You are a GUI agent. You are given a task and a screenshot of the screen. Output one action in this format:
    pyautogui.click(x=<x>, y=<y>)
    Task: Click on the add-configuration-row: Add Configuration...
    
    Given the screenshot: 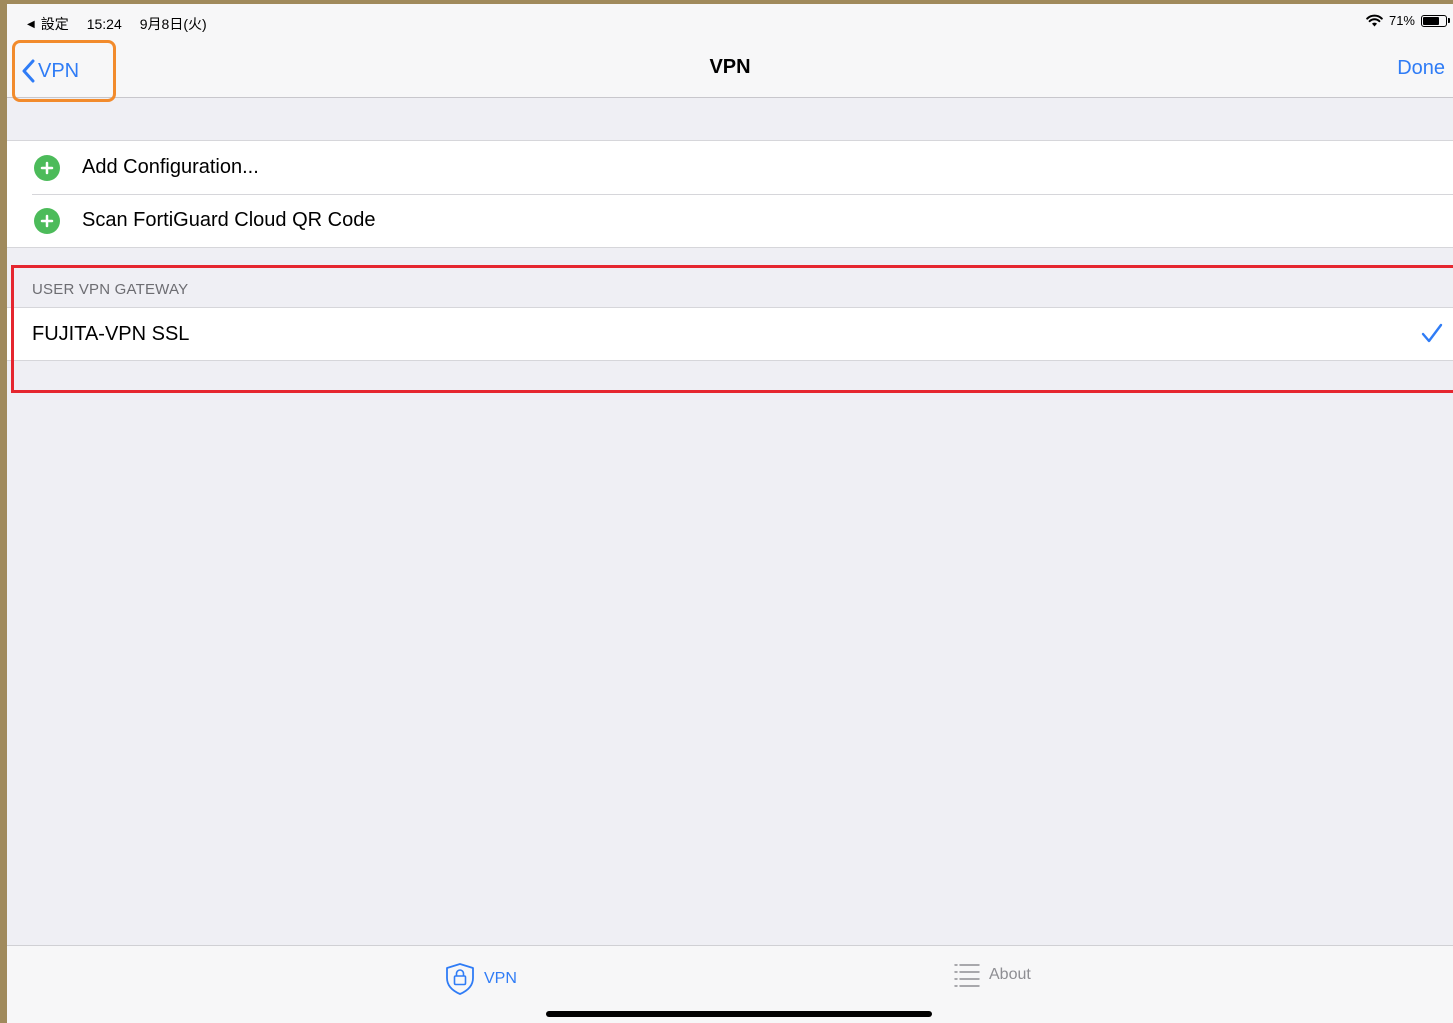 What is the action you would take?
    pyautogui.click(x=730, y=167)
    